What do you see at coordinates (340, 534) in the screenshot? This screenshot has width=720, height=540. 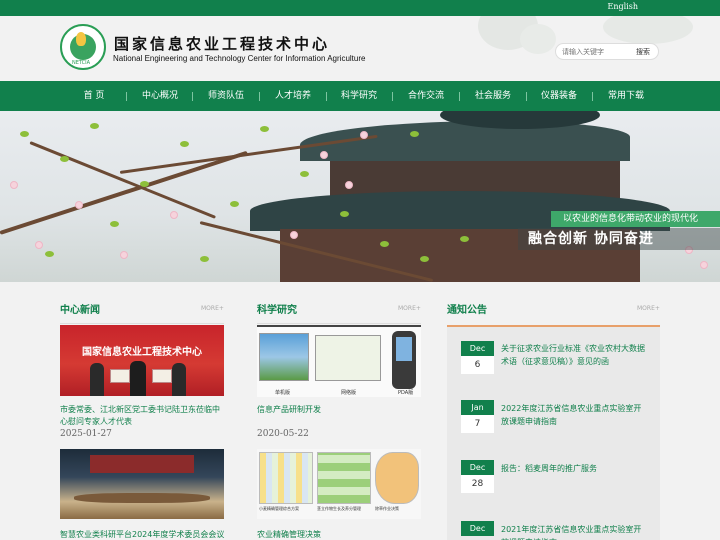 I see `research-item-title: 农业精确管理决策` at bounding box center [340, 534].